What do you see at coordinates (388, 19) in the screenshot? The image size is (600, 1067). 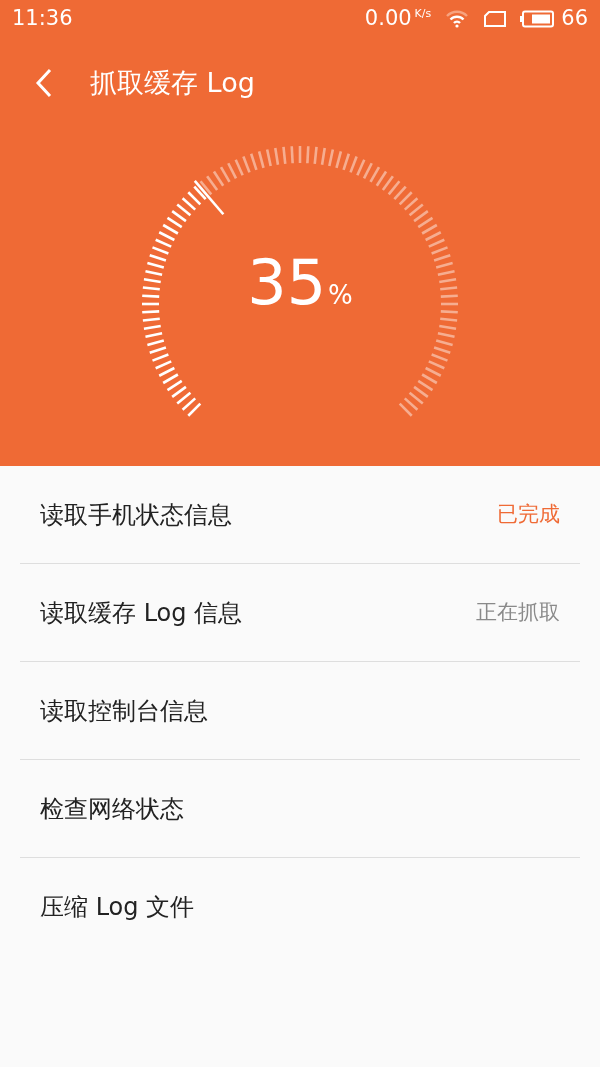 I see `network-speed: 0.00` at bounding box center [388, 19].